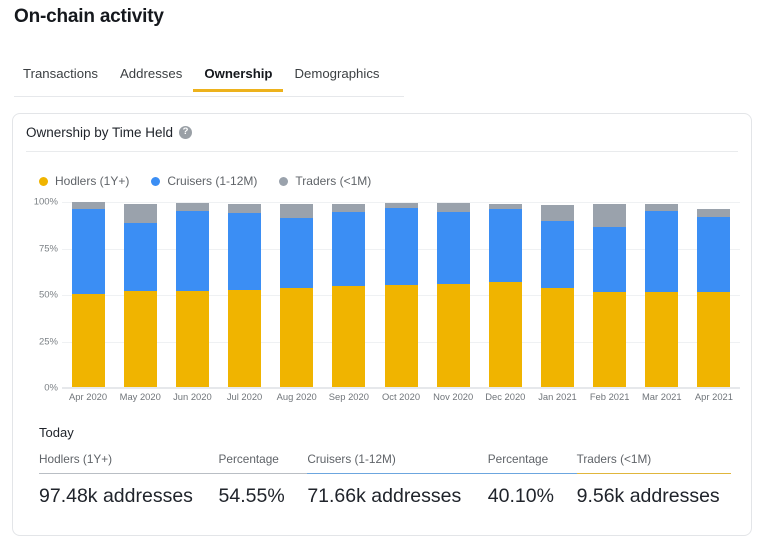 The width and height of the screenshot is (760, 541). I want to click on x-axis-tick: Jun 2020, so click(192, 396).